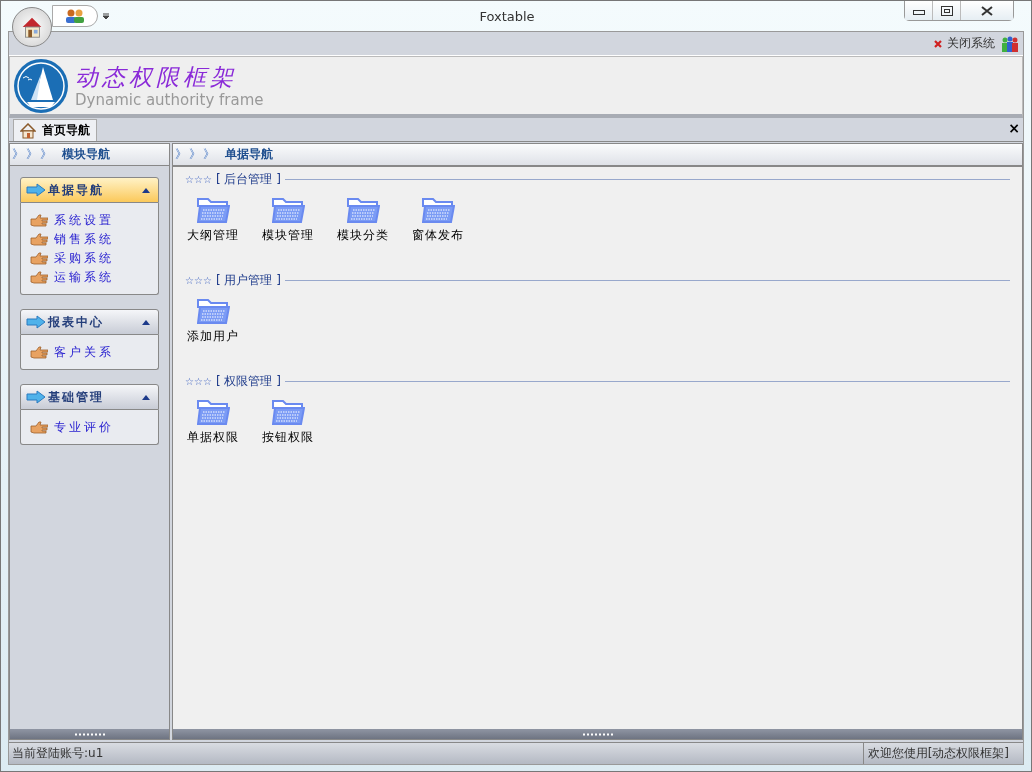 The height and width of the screenshot is (772, 1032). Describe the element at coordinates (89, 277) in the screenshot. I see `nav-item: 运输系统` at that location.